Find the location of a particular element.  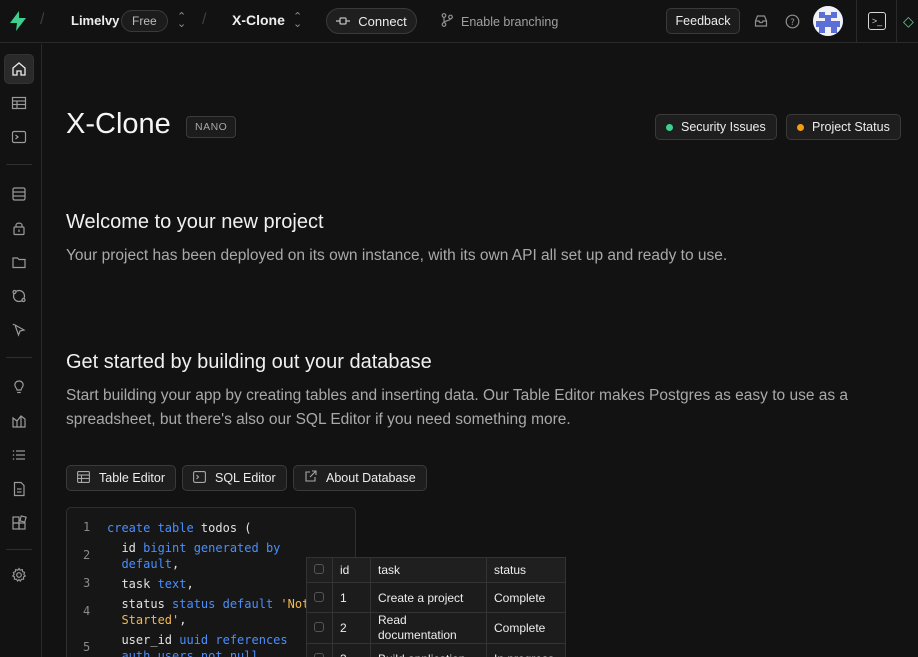

select-all-checkbox is located at coordinates (319, 570).